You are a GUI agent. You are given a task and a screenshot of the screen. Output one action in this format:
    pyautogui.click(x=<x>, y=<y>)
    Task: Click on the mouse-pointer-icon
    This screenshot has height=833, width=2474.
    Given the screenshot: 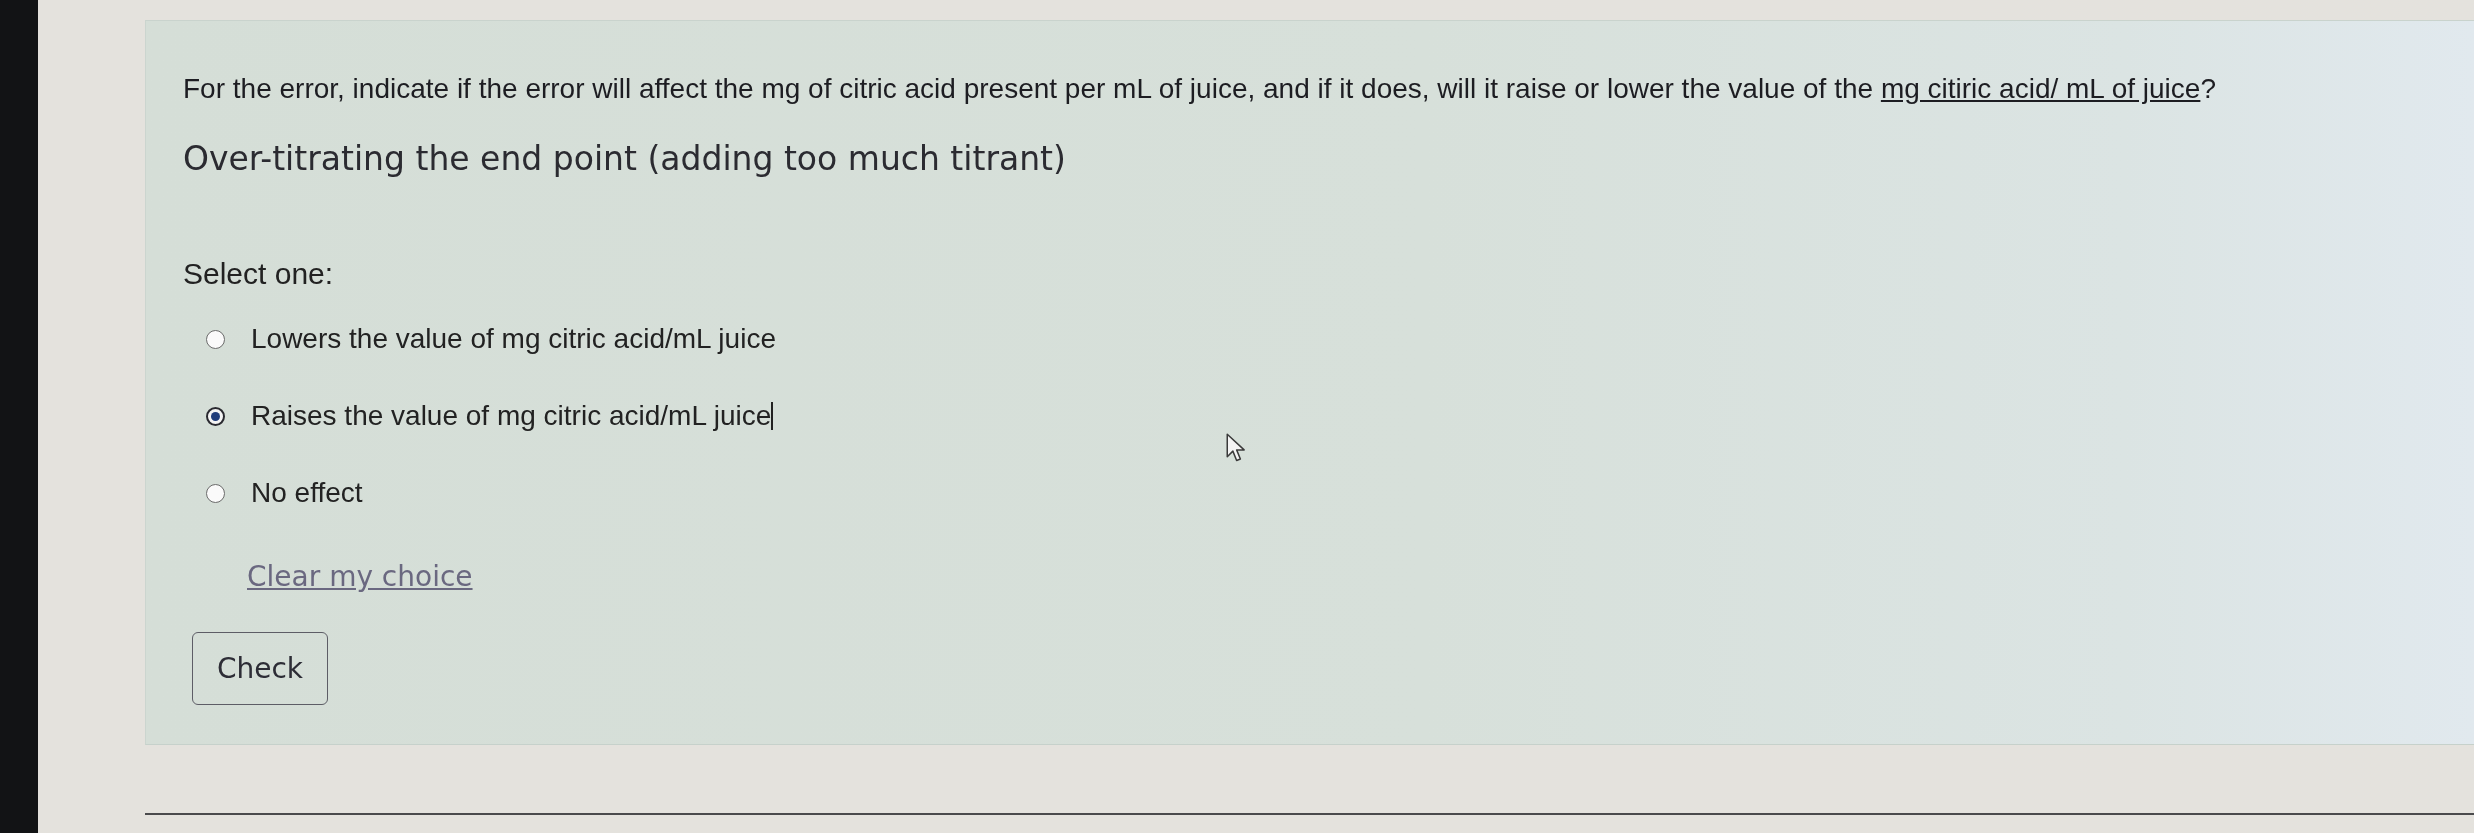 What is the action you would take?
    pyautogui.click(x=1236, y=448)
    